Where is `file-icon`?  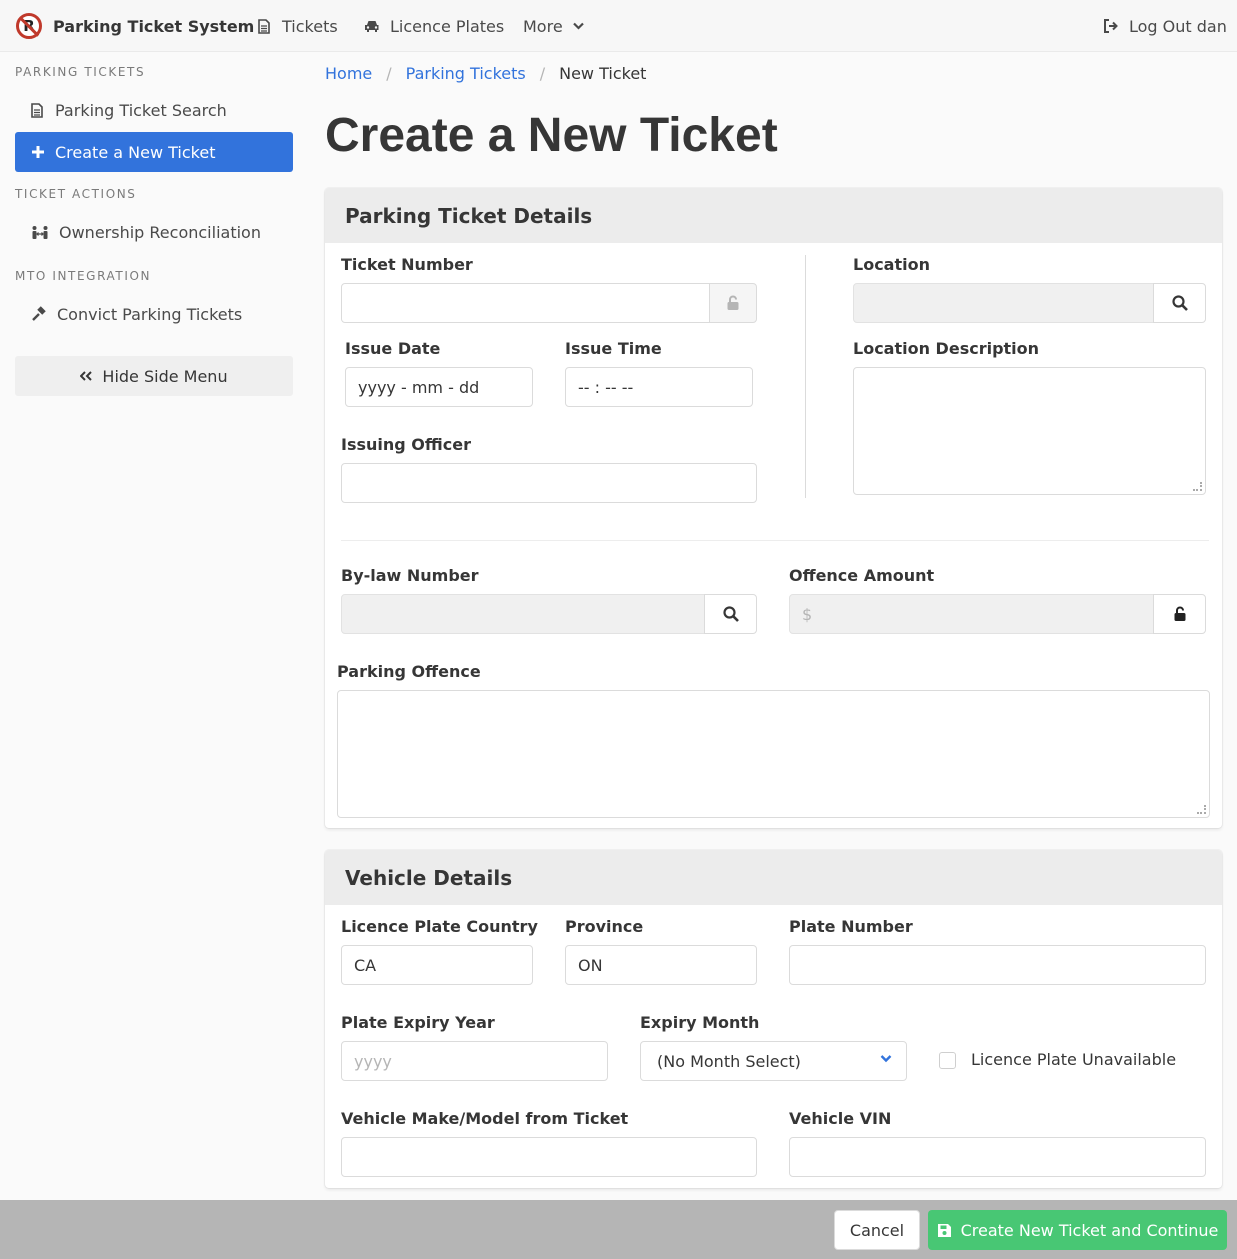 file-icon is located at coordinates (38, 110).